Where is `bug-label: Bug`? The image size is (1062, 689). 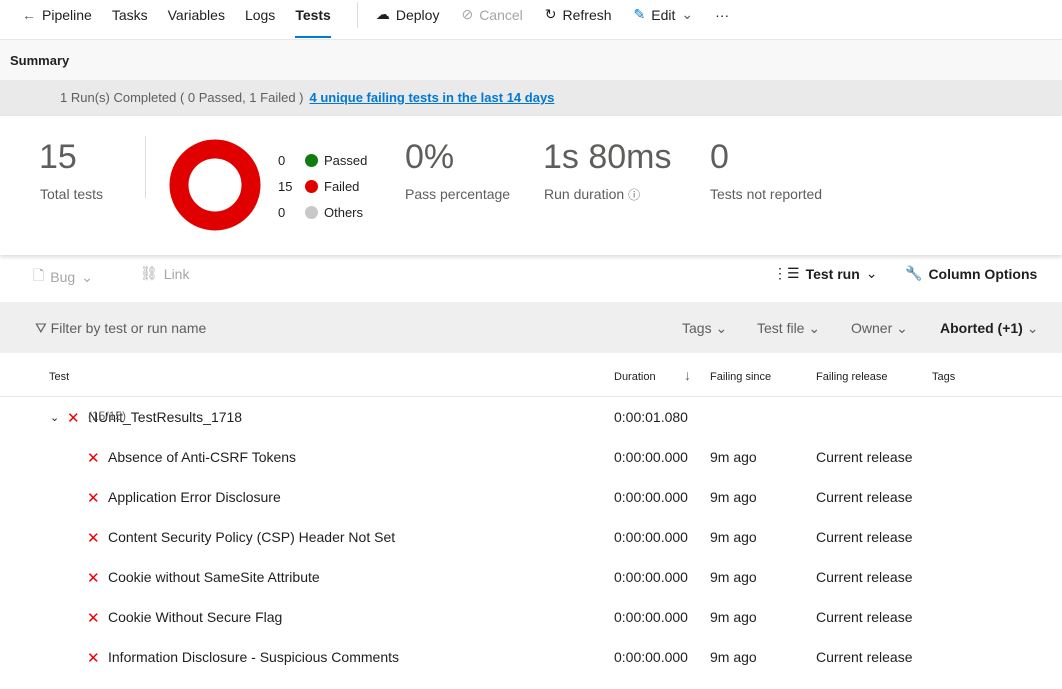 bug-label: Bug is located at coordinates (63, 277).